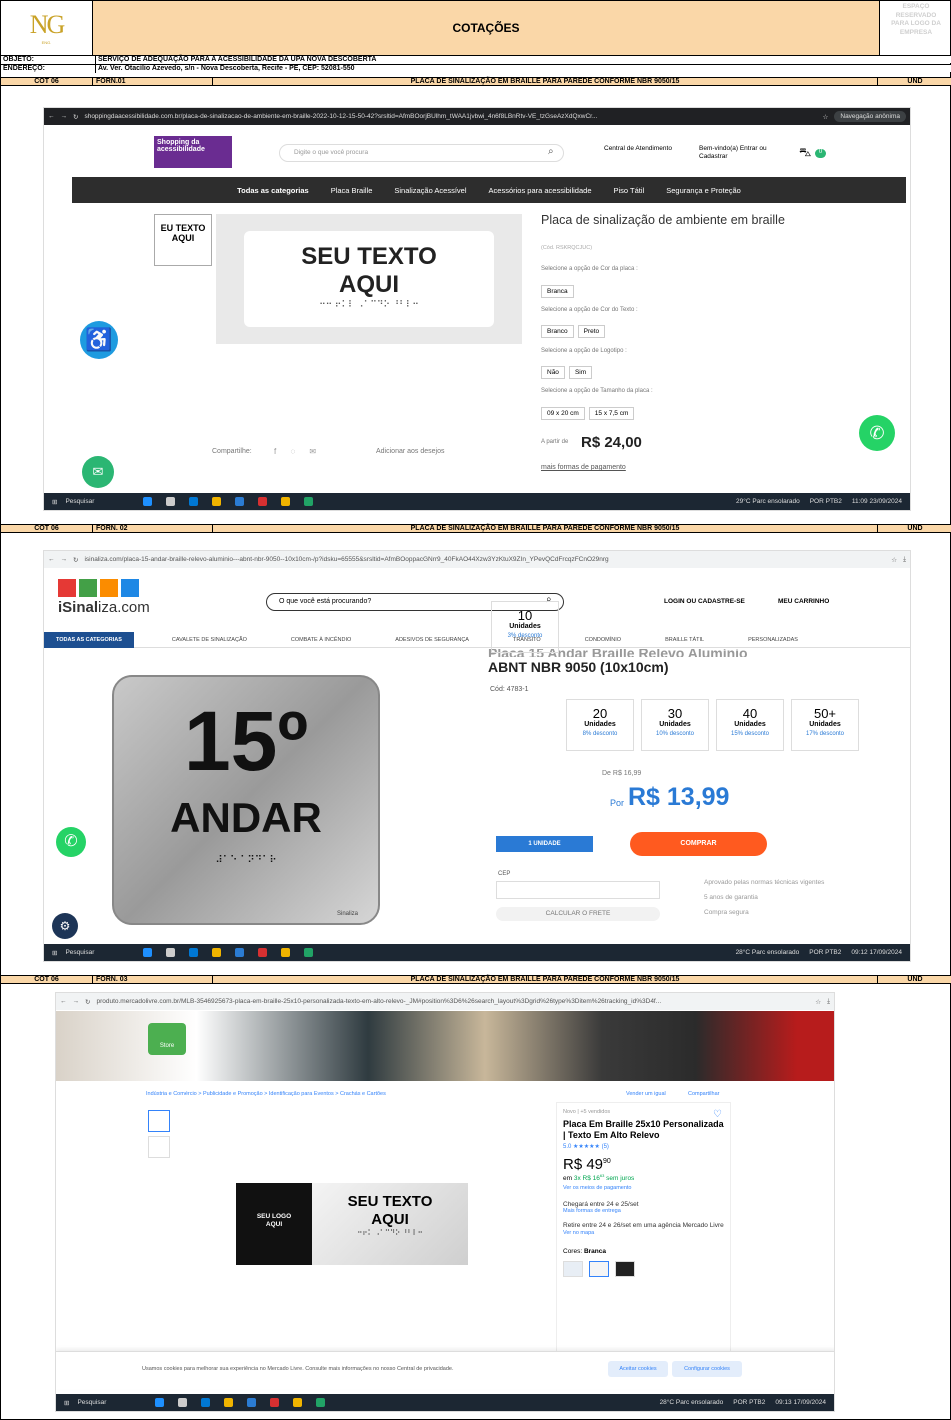 This screenshot has height=1420, width=951. What do you see at coordinates (703, 190) in the screenshot?
I see `nav-seguranca: Segurança e Proteção` at bounding box center [703, 190].